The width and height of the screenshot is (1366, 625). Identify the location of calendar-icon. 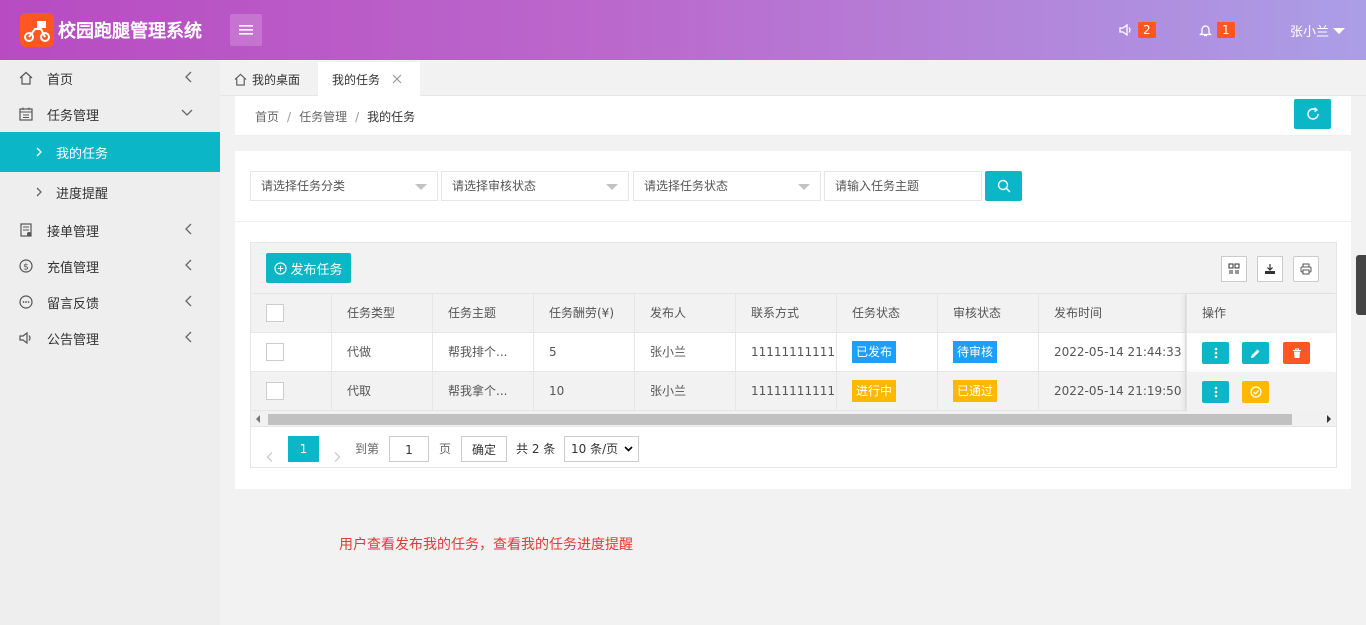
(26, 114).